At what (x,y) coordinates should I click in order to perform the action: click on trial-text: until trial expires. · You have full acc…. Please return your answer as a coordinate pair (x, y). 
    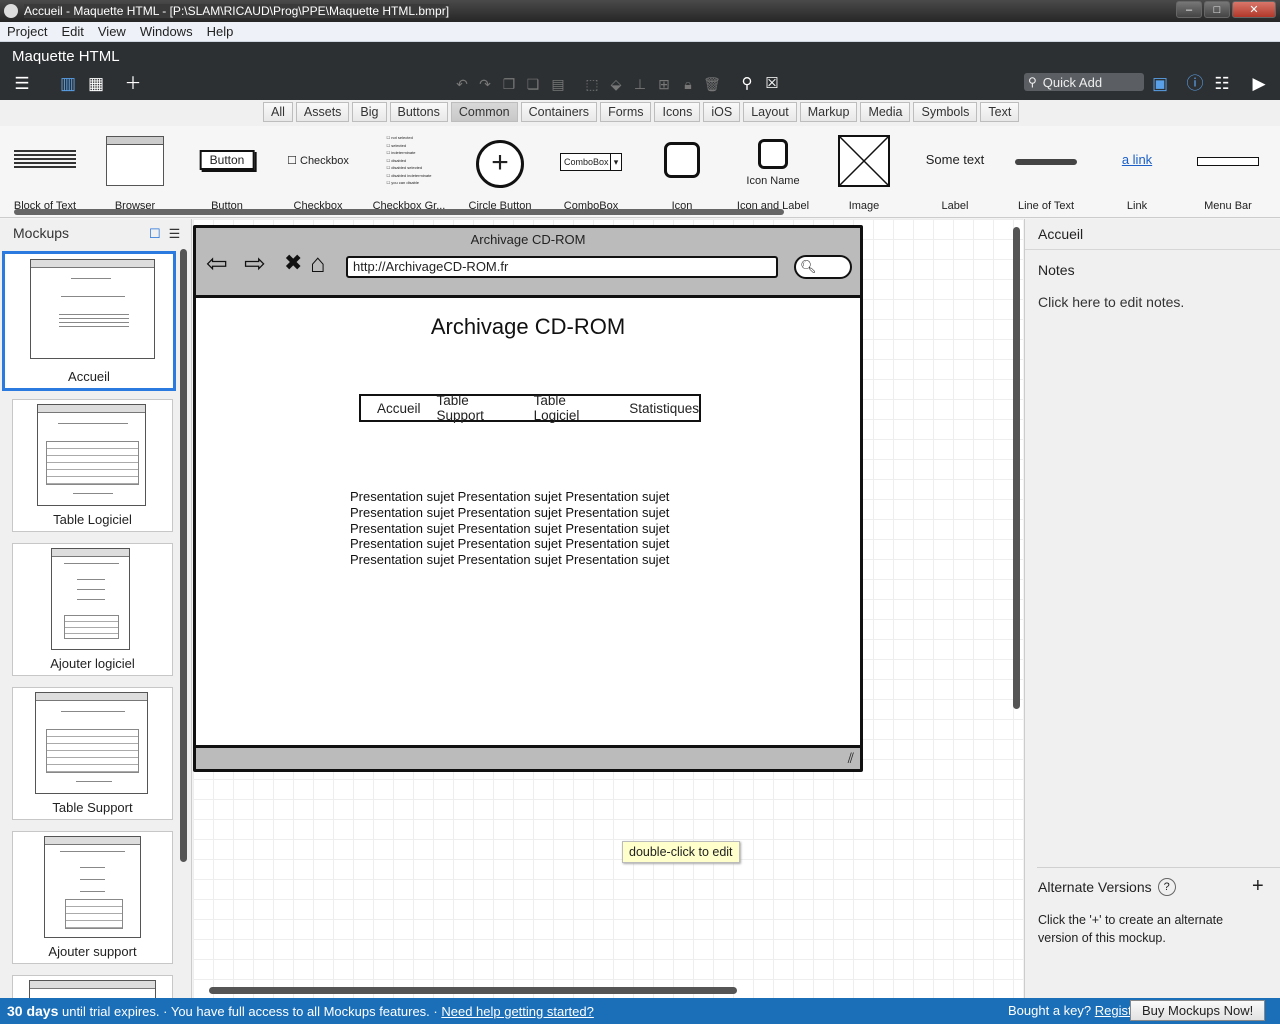
    Looking at the image, I should click on (250, 1011).